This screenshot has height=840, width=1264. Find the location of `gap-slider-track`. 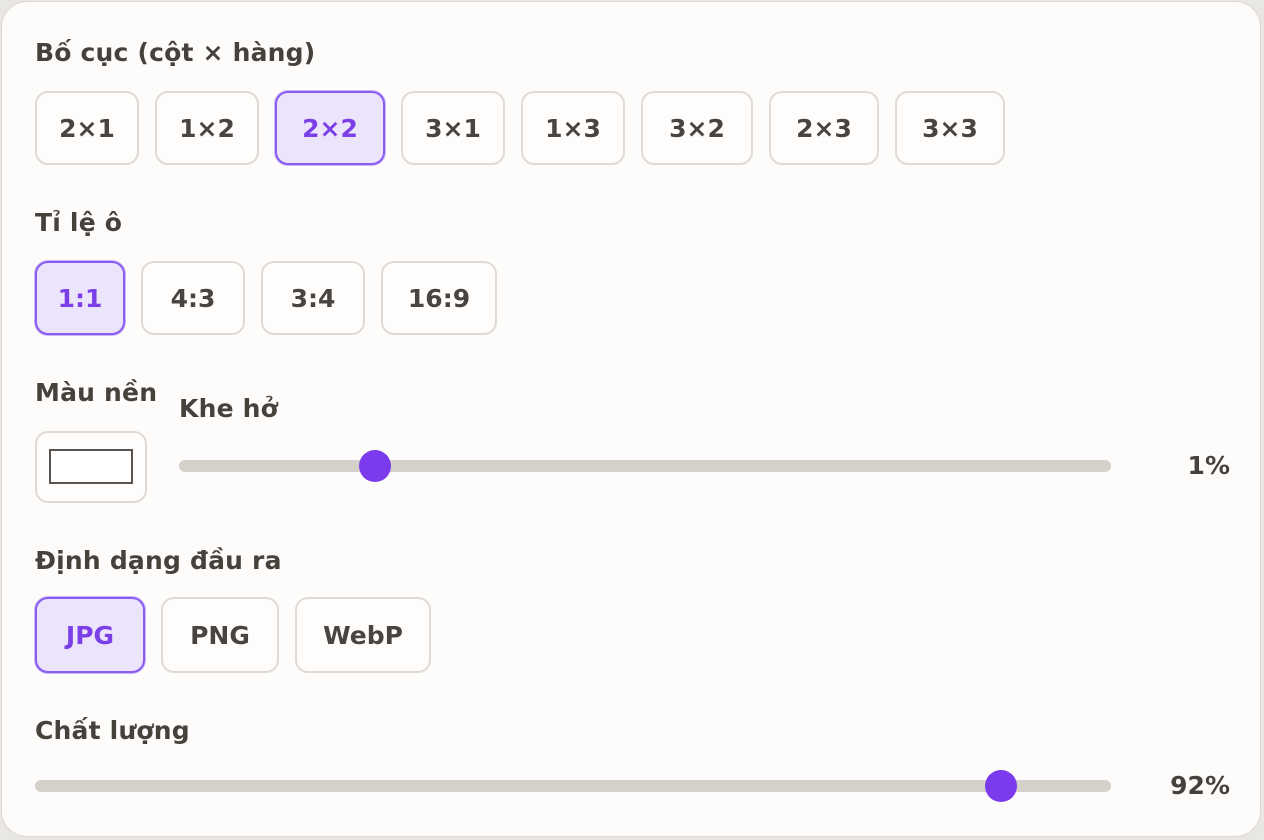

gap-slider-track is located at coordinates (645, 466).